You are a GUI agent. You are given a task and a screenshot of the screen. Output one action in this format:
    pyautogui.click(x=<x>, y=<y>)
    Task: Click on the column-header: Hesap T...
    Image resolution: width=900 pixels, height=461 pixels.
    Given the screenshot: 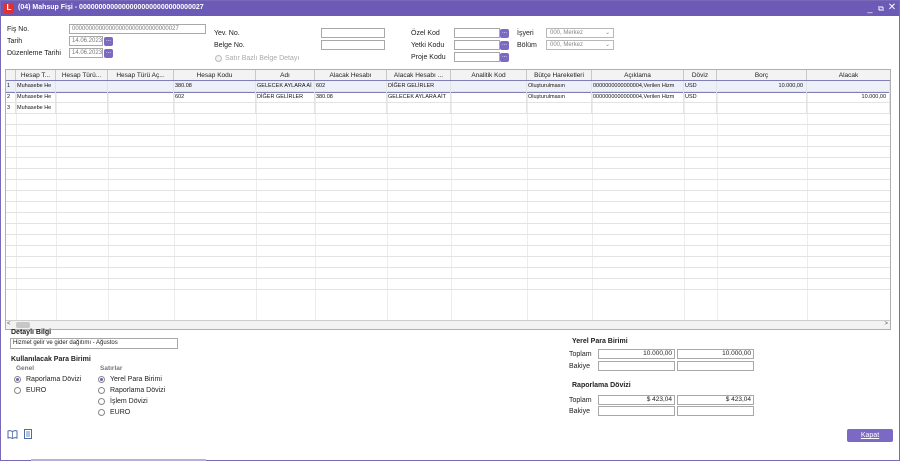 What is the action you would take?
    pyautogui.click(x=36, y=75)
    